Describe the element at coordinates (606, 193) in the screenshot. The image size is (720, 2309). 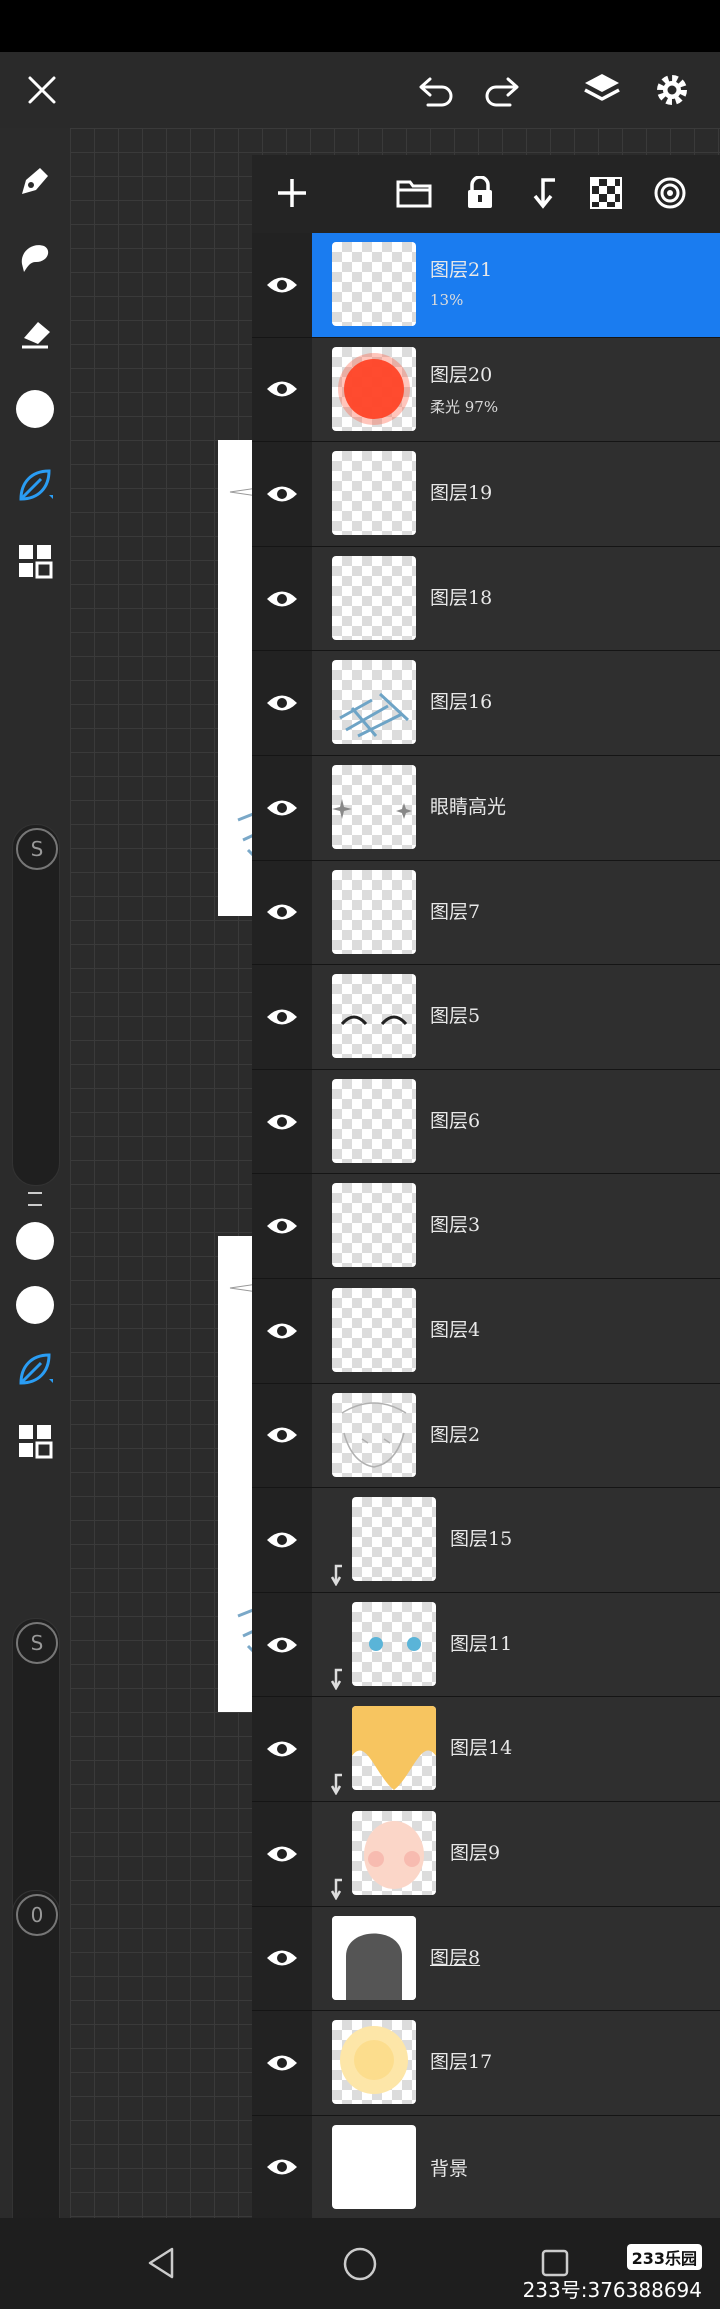
I see `checker-icon` at that location.